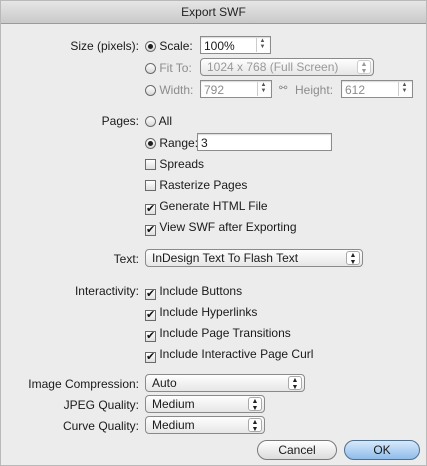 This screenshot has width=427, height=466. Describe the element at coordinates (236, 89) in the screenshot. I see `width-field: 792 ▲ ▼` at that location.